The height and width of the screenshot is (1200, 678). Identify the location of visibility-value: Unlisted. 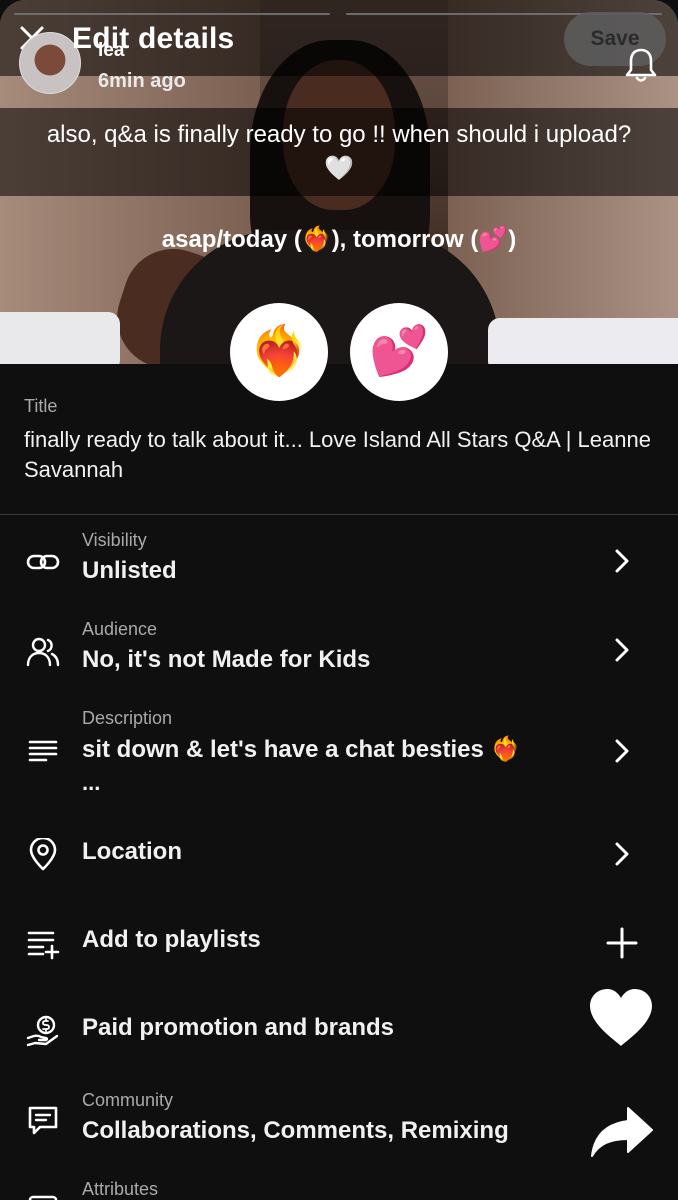
(129, 570).